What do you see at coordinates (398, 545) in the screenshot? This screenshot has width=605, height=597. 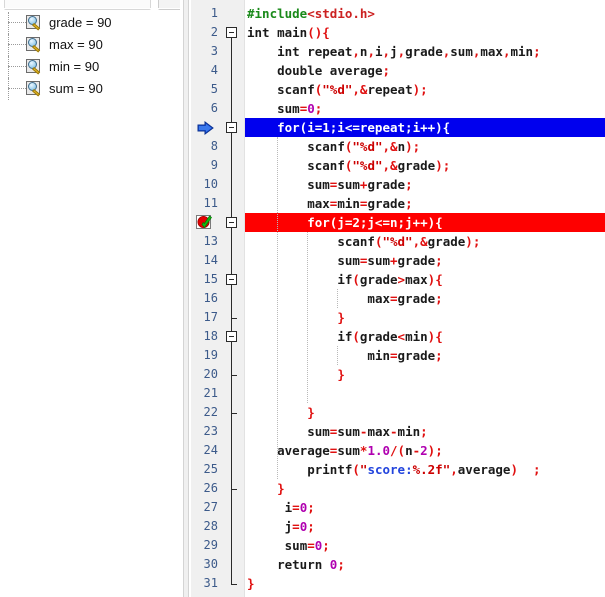 I see `code-line: 29 sum=0;` at bounding box center [398, 545].